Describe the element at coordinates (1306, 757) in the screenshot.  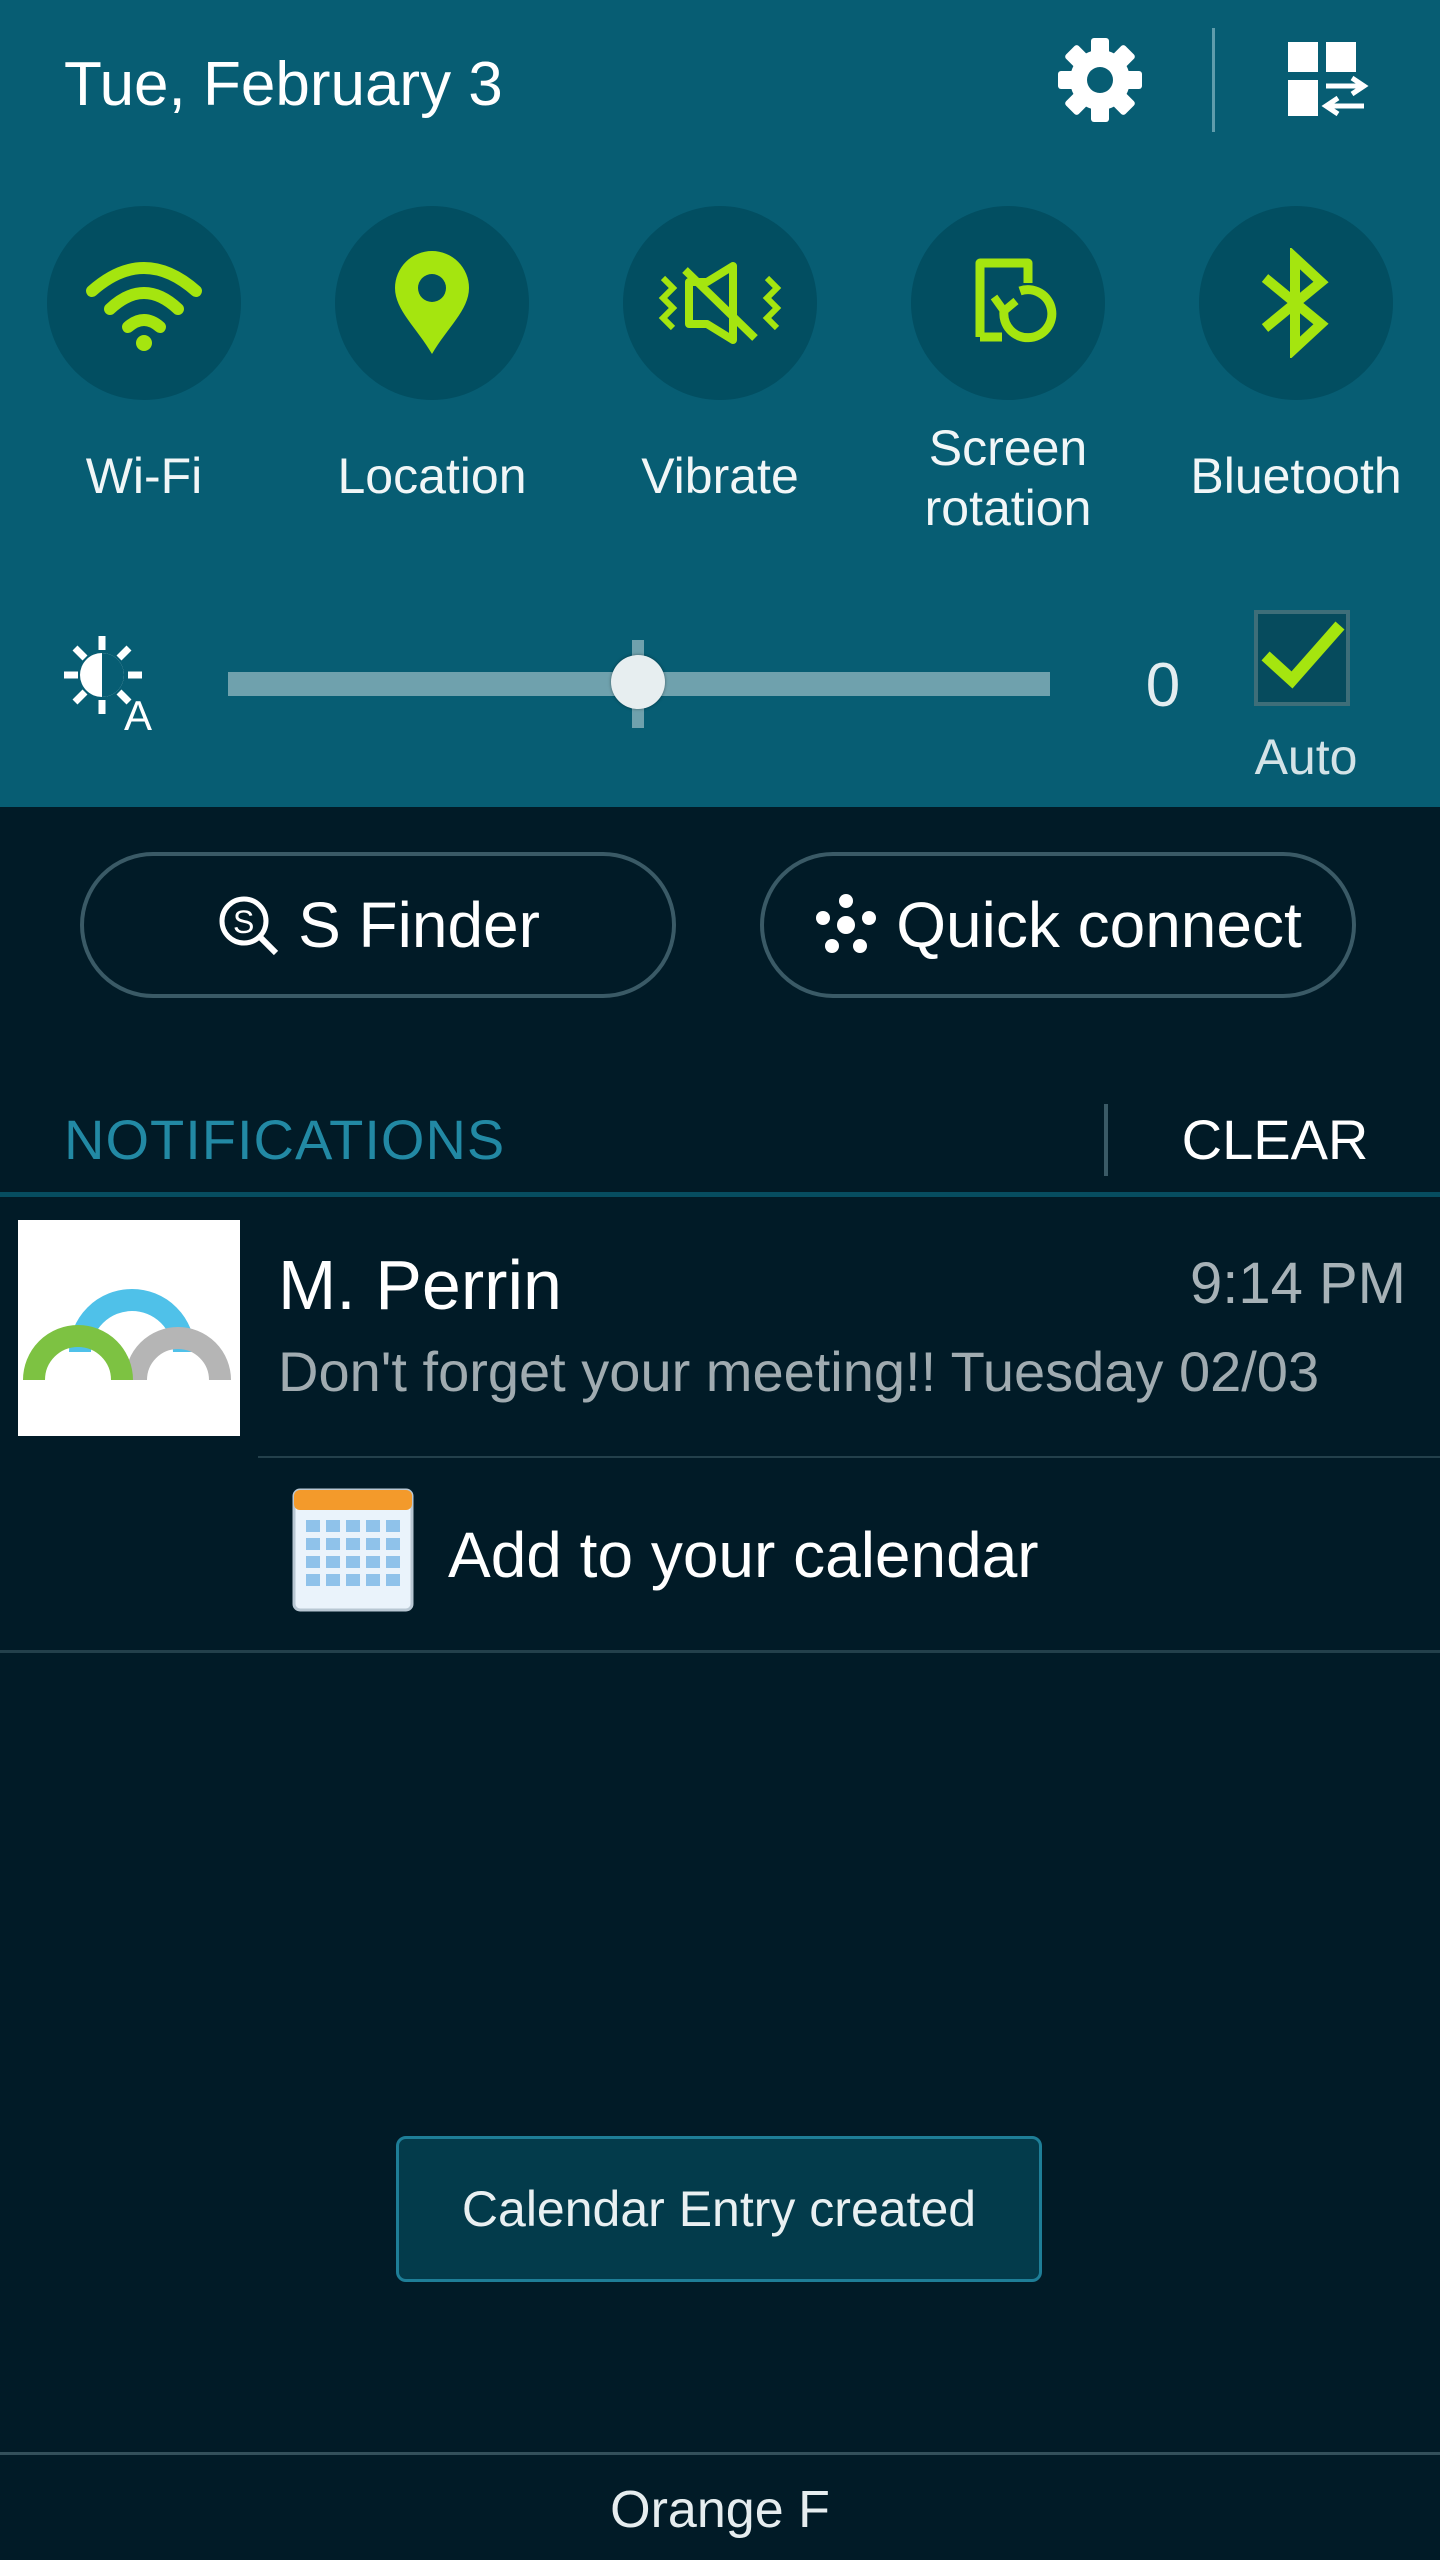
I see `auto-brightness-label: Auto` at that location.